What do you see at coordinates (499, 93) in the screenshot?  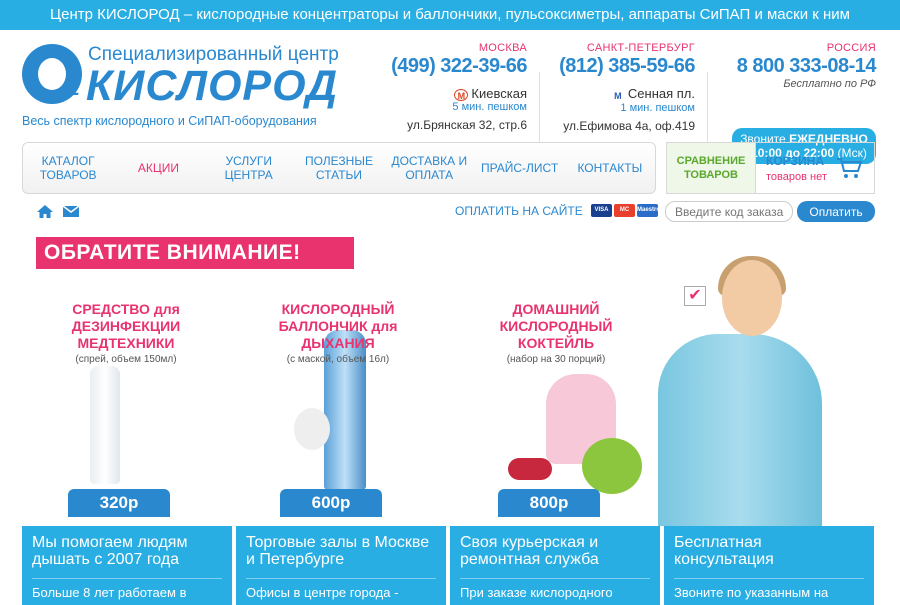 I see `metro-name: Киевская` at bounding box center [499, 93].